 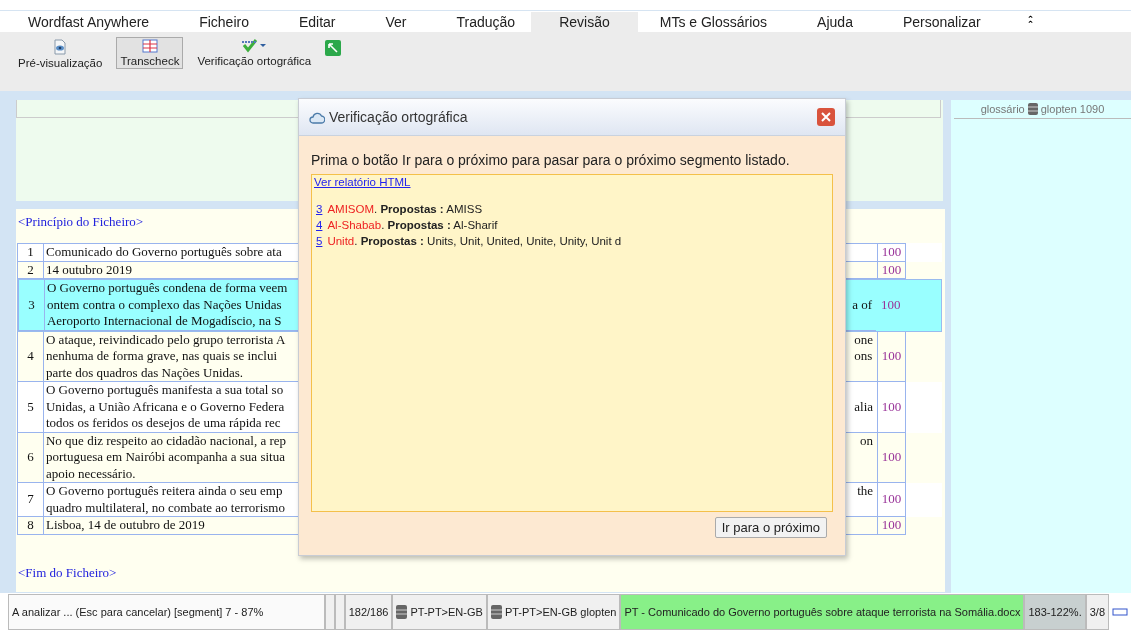 I want to click on status-text: 182/186, so click(x=368, y=612).